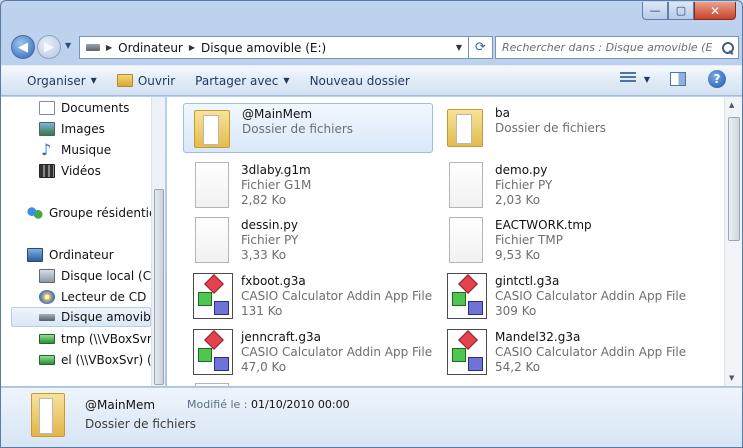  I want to click on open-folder-icon, so click(124, 80).